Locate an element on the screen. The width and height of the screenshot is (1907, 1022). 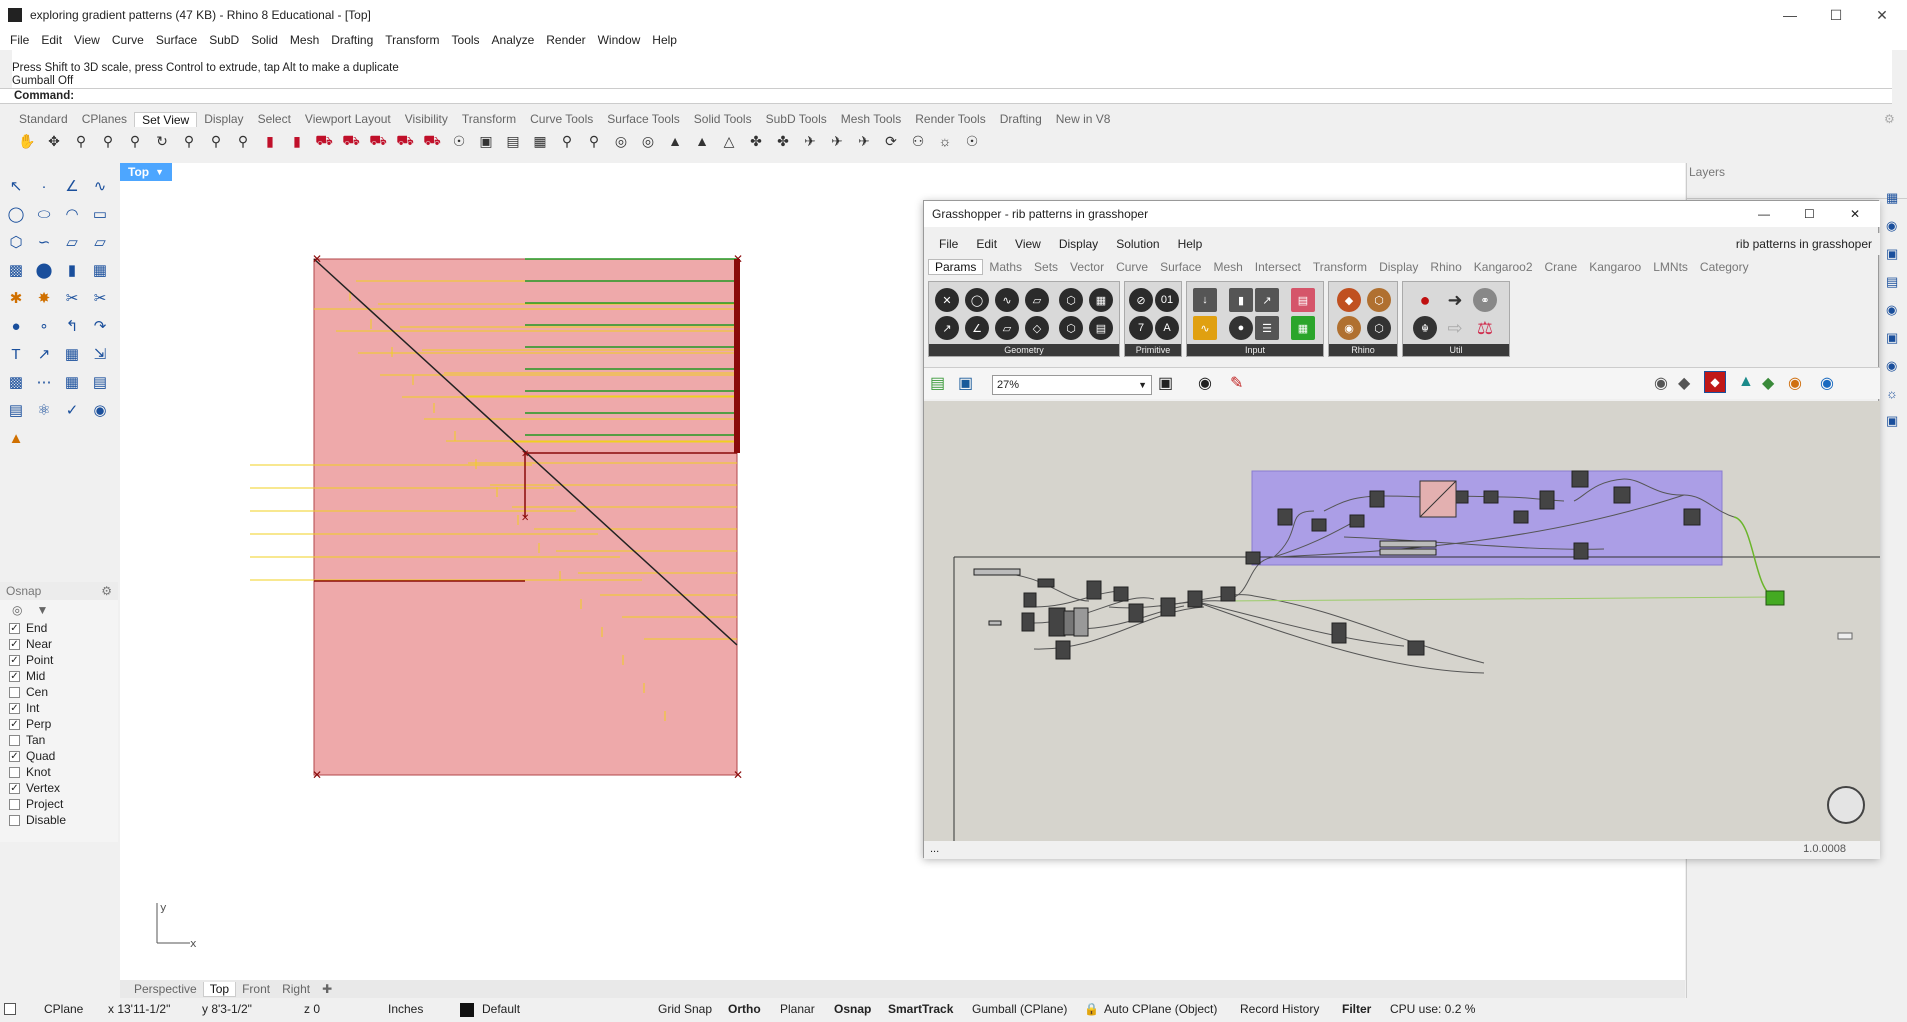
open-file-icon: ▤ is located at coordinates (937, 383).